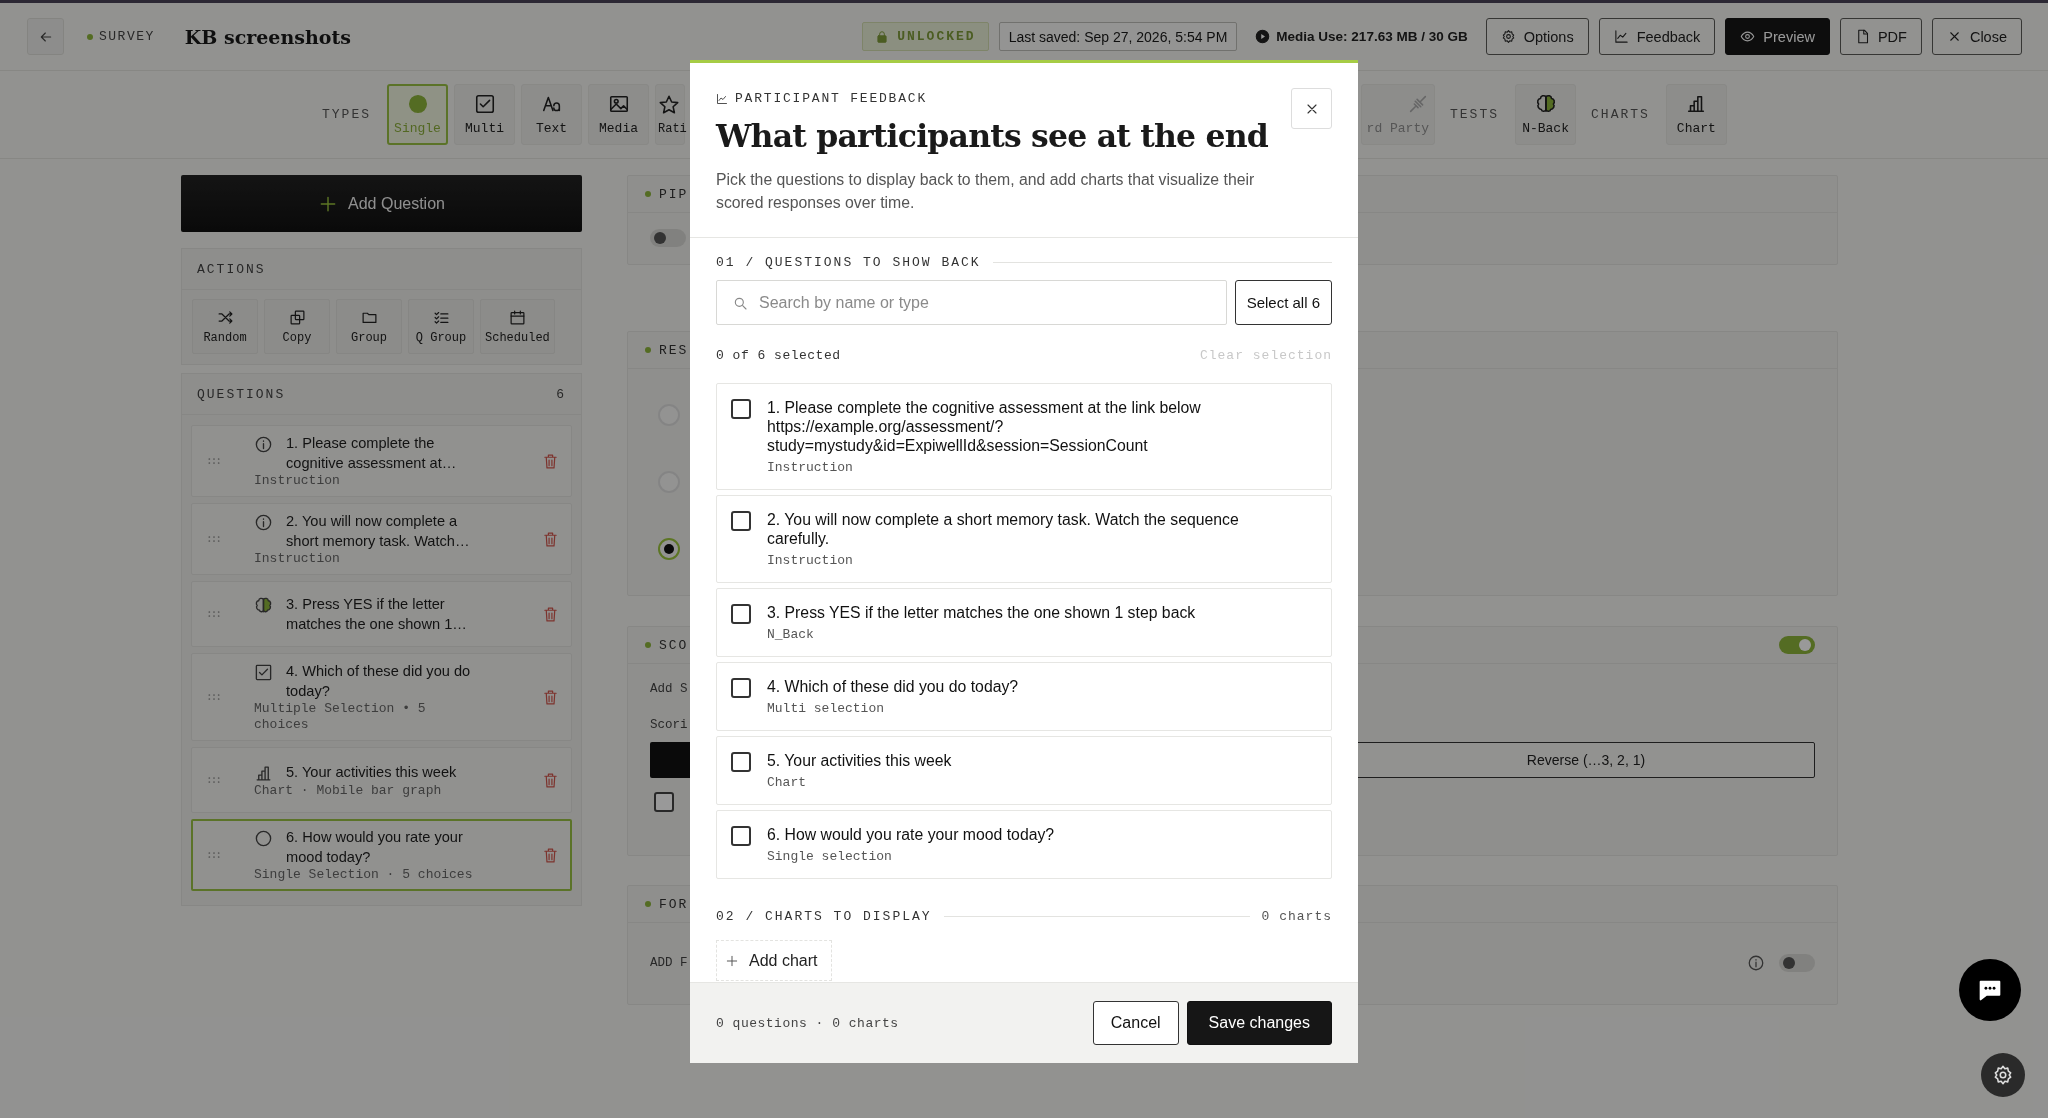  I want to click on panel-label: Add S, so click(669, 689).